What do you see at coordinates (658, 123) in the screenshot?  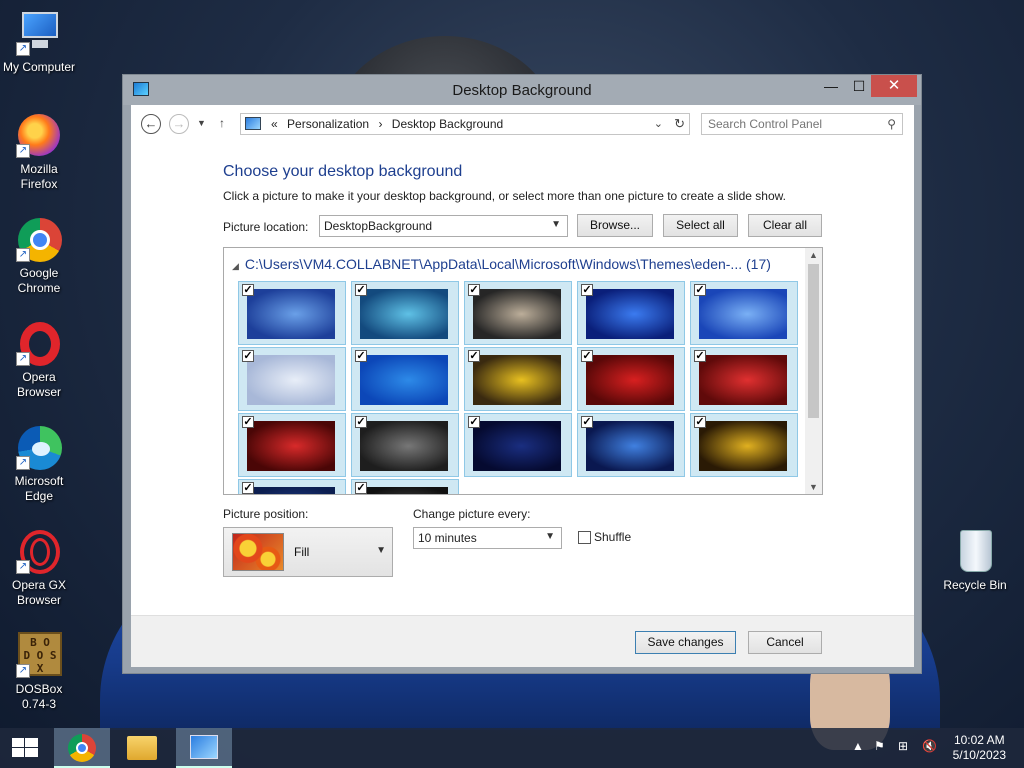 I see `address-dropdown-chevron-icon: ⌄` at bounding box center [658, 123].